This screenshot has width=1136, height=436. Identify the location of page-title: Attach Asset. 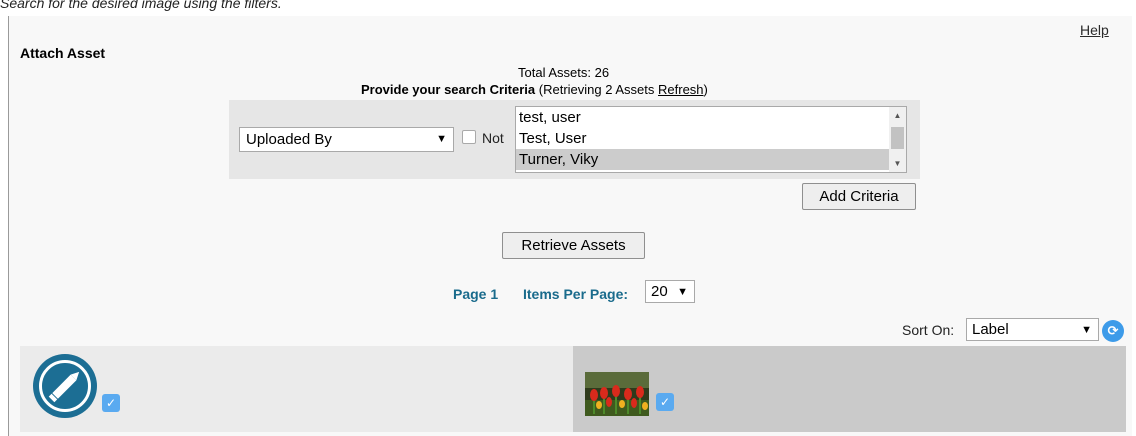
(63, 53).